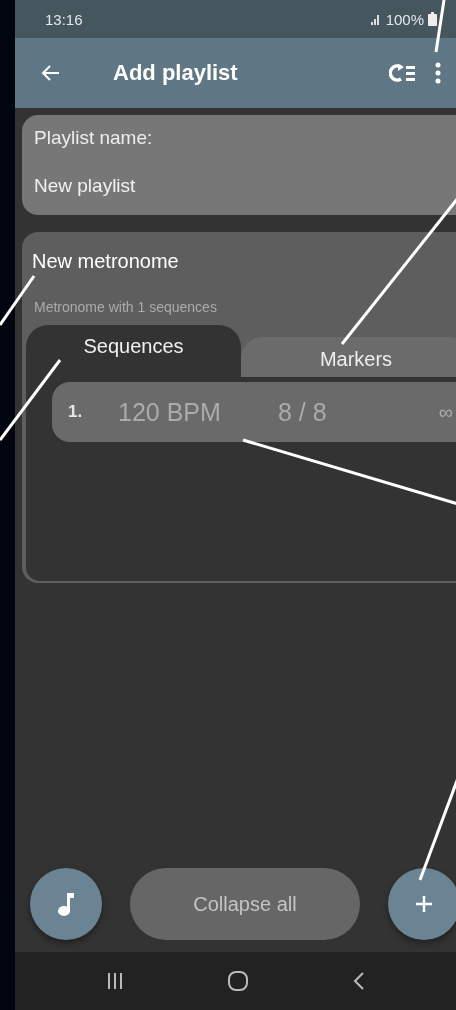  What do you see at coordinates (303, 412) in the screenshot?
I see `sequence-meter: 8 / 8` at bounding box center [303, 412].